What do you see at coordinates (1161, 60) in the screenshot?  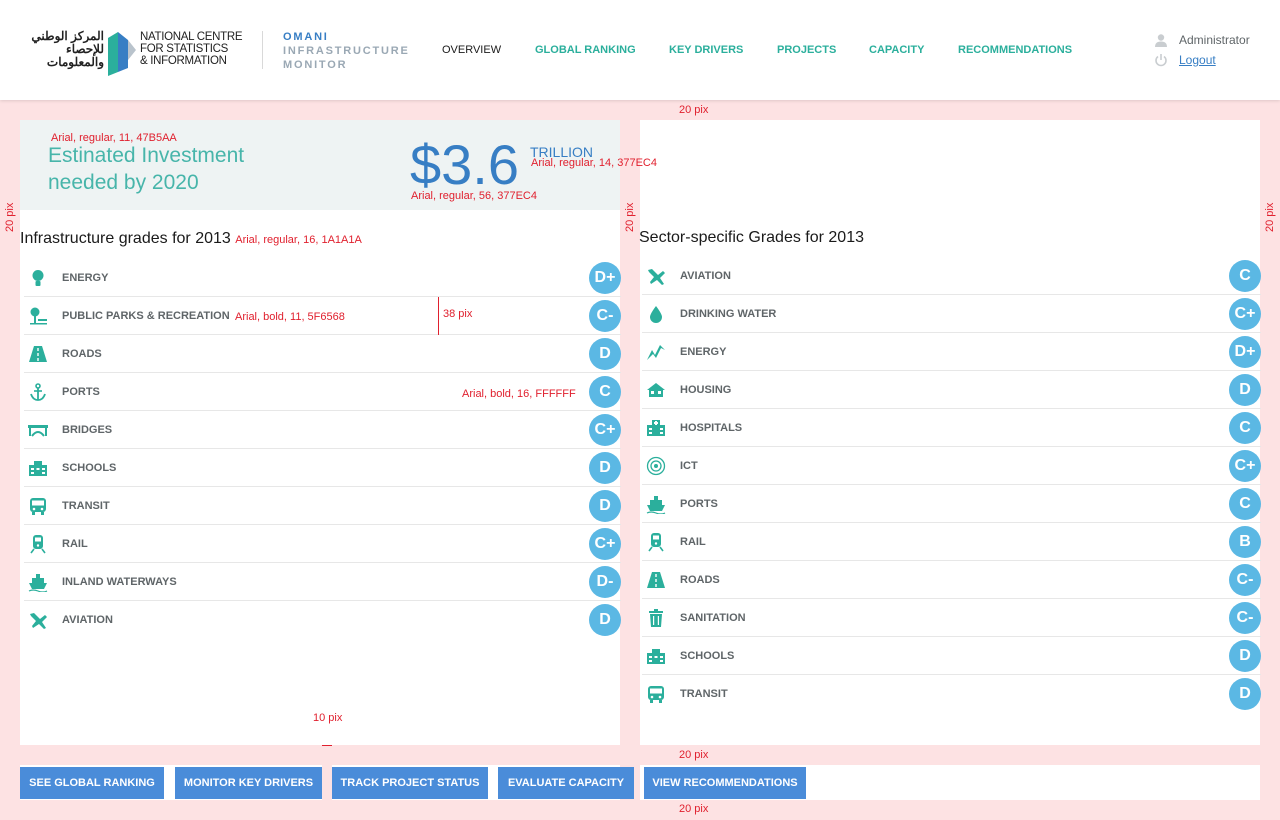 I see `power-icon` at bounding box center [1161, 60].